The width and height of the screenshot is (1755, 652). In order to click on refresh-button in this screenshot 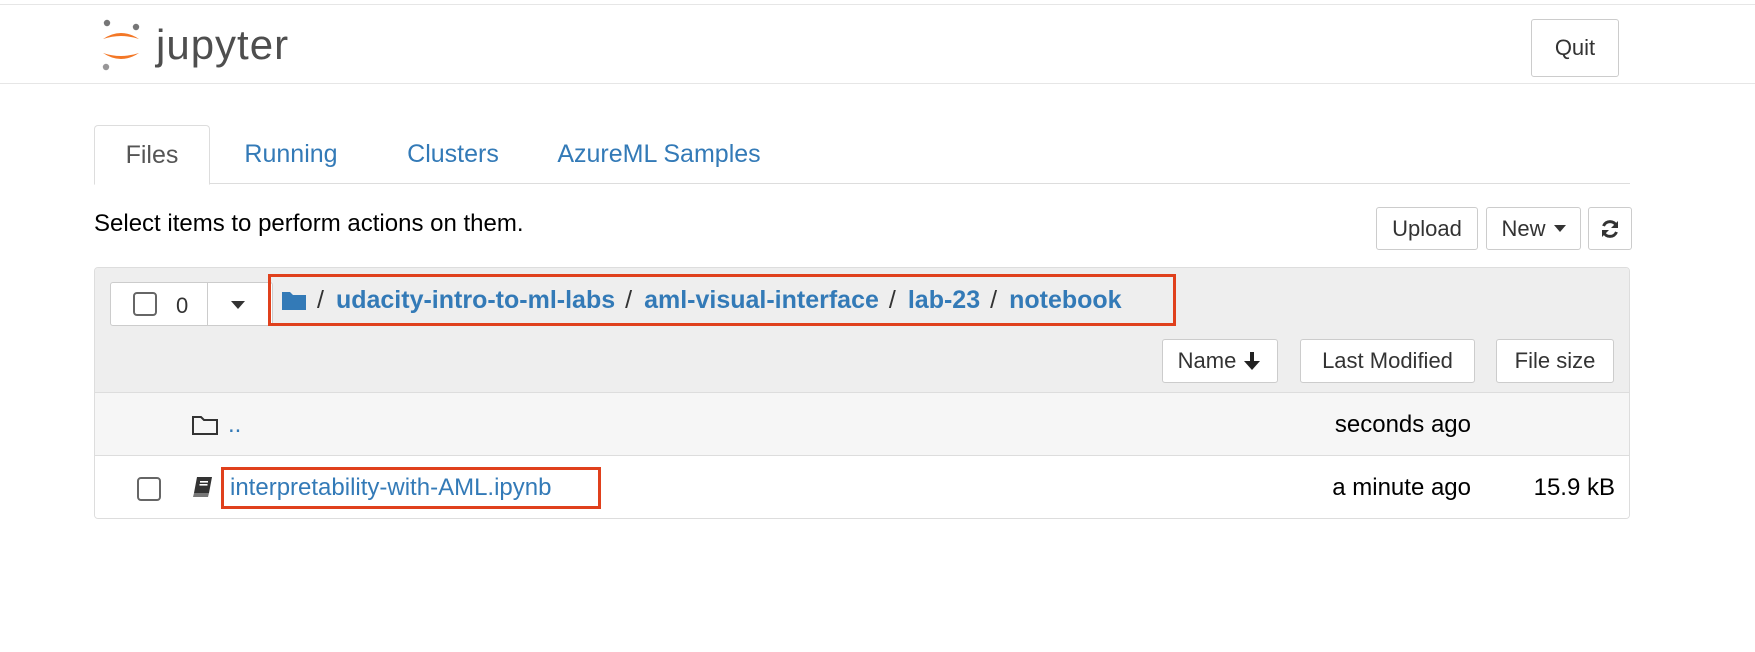, I will do `click(1610, 228)`.